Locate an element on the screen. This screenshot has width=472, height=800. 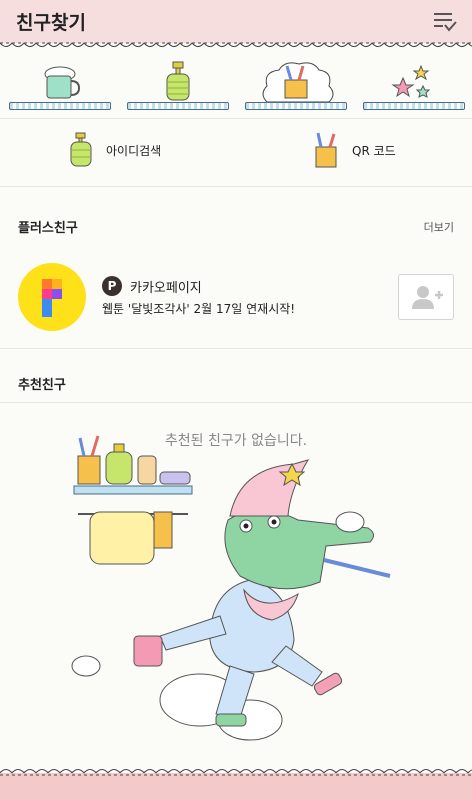
add-friend-button is located at coordinates (426, 297).